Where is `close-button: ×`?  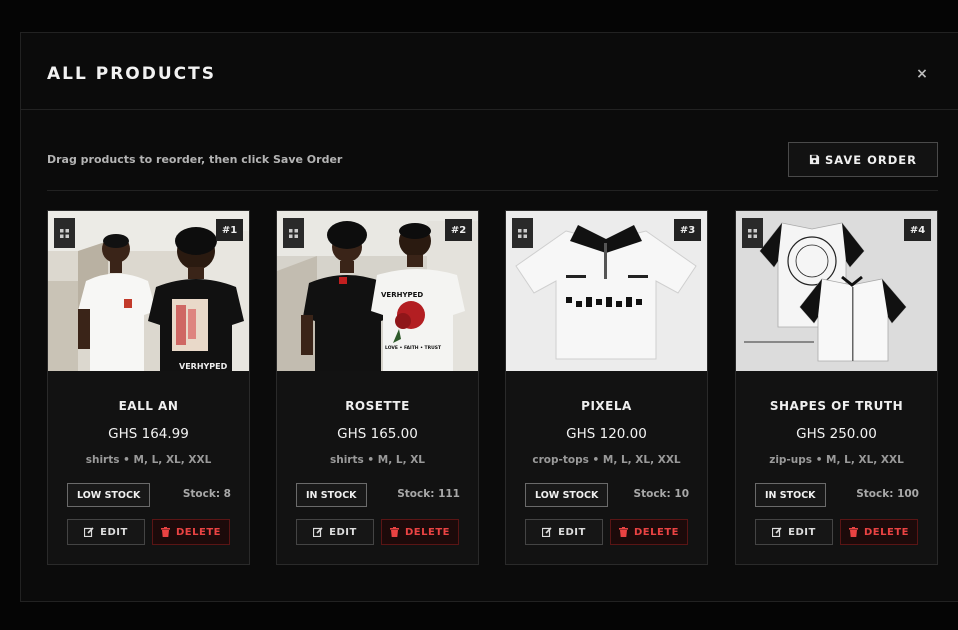 close-button: × is located at coordinates (922, 74).